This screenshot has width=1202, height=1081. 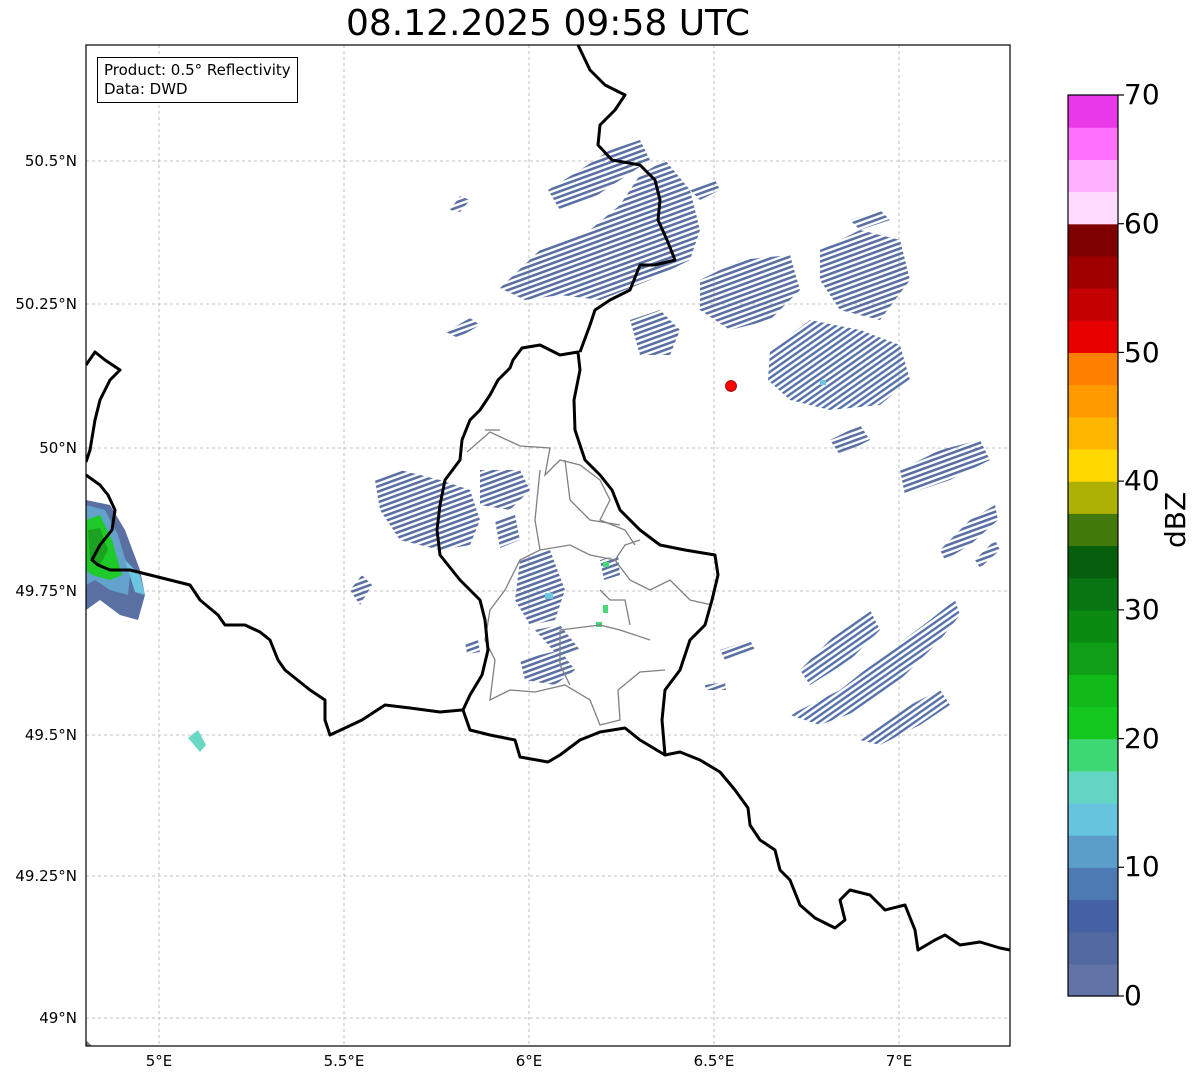 I want to click on echo-north-ne, so click(x=705, y=190).